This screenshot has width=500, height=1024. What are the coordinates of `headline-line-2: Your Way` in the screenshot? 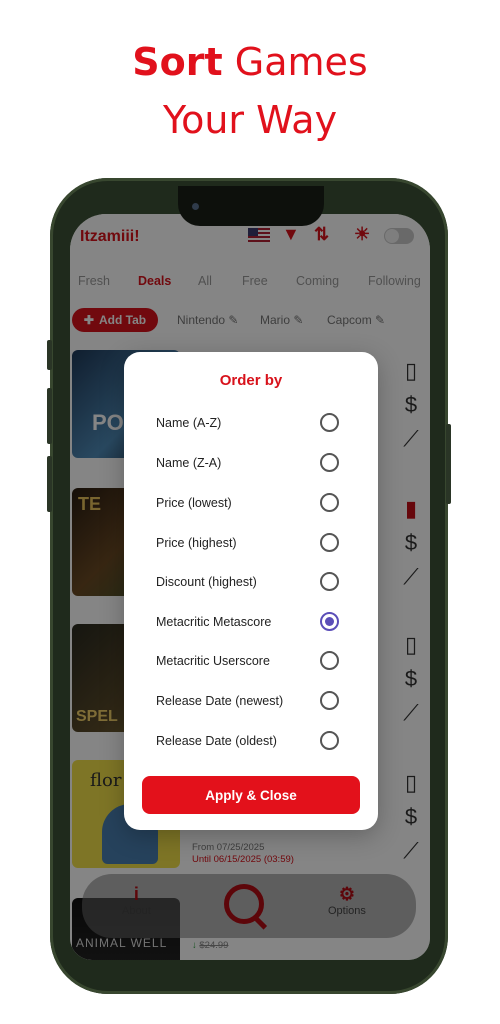 It's located at (250, 120).